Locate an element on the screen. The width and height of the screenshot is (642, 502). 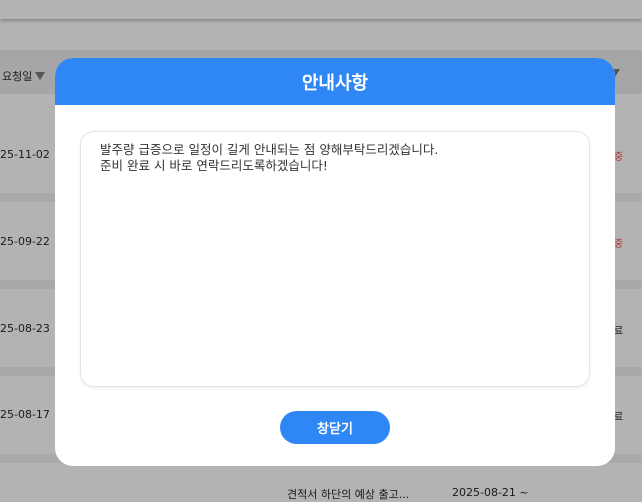
modal-title: 안내사항 is located at coordinates (335, 83).